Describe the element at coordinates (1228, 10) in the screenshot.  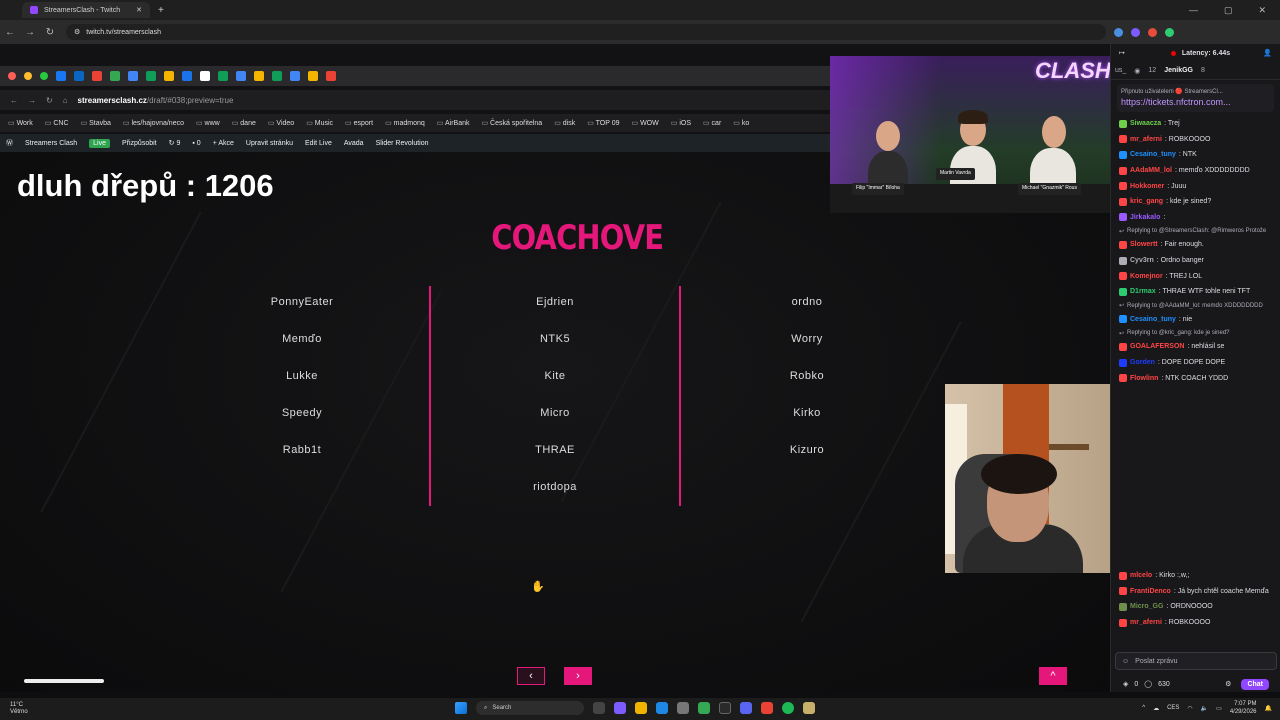
I see `maximize-icon: ▢` at that location.